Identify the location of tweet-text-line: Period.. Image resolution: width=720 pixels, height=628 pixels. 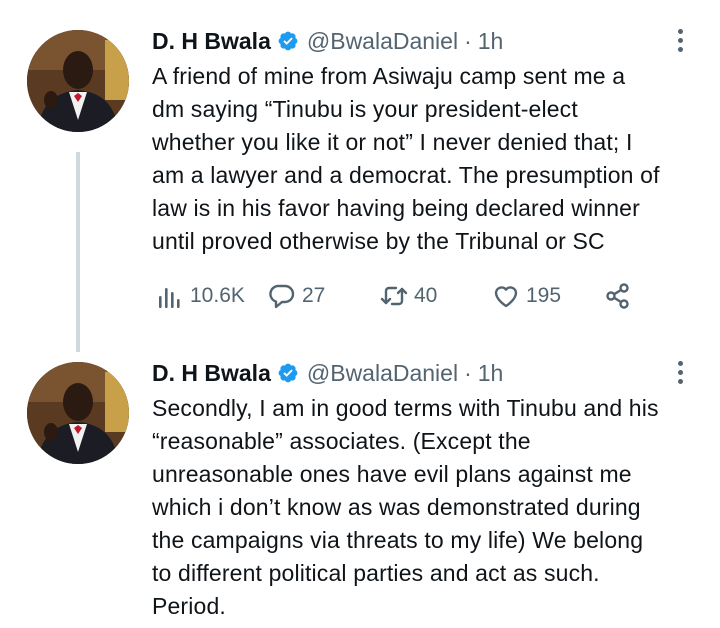
(189, 606).